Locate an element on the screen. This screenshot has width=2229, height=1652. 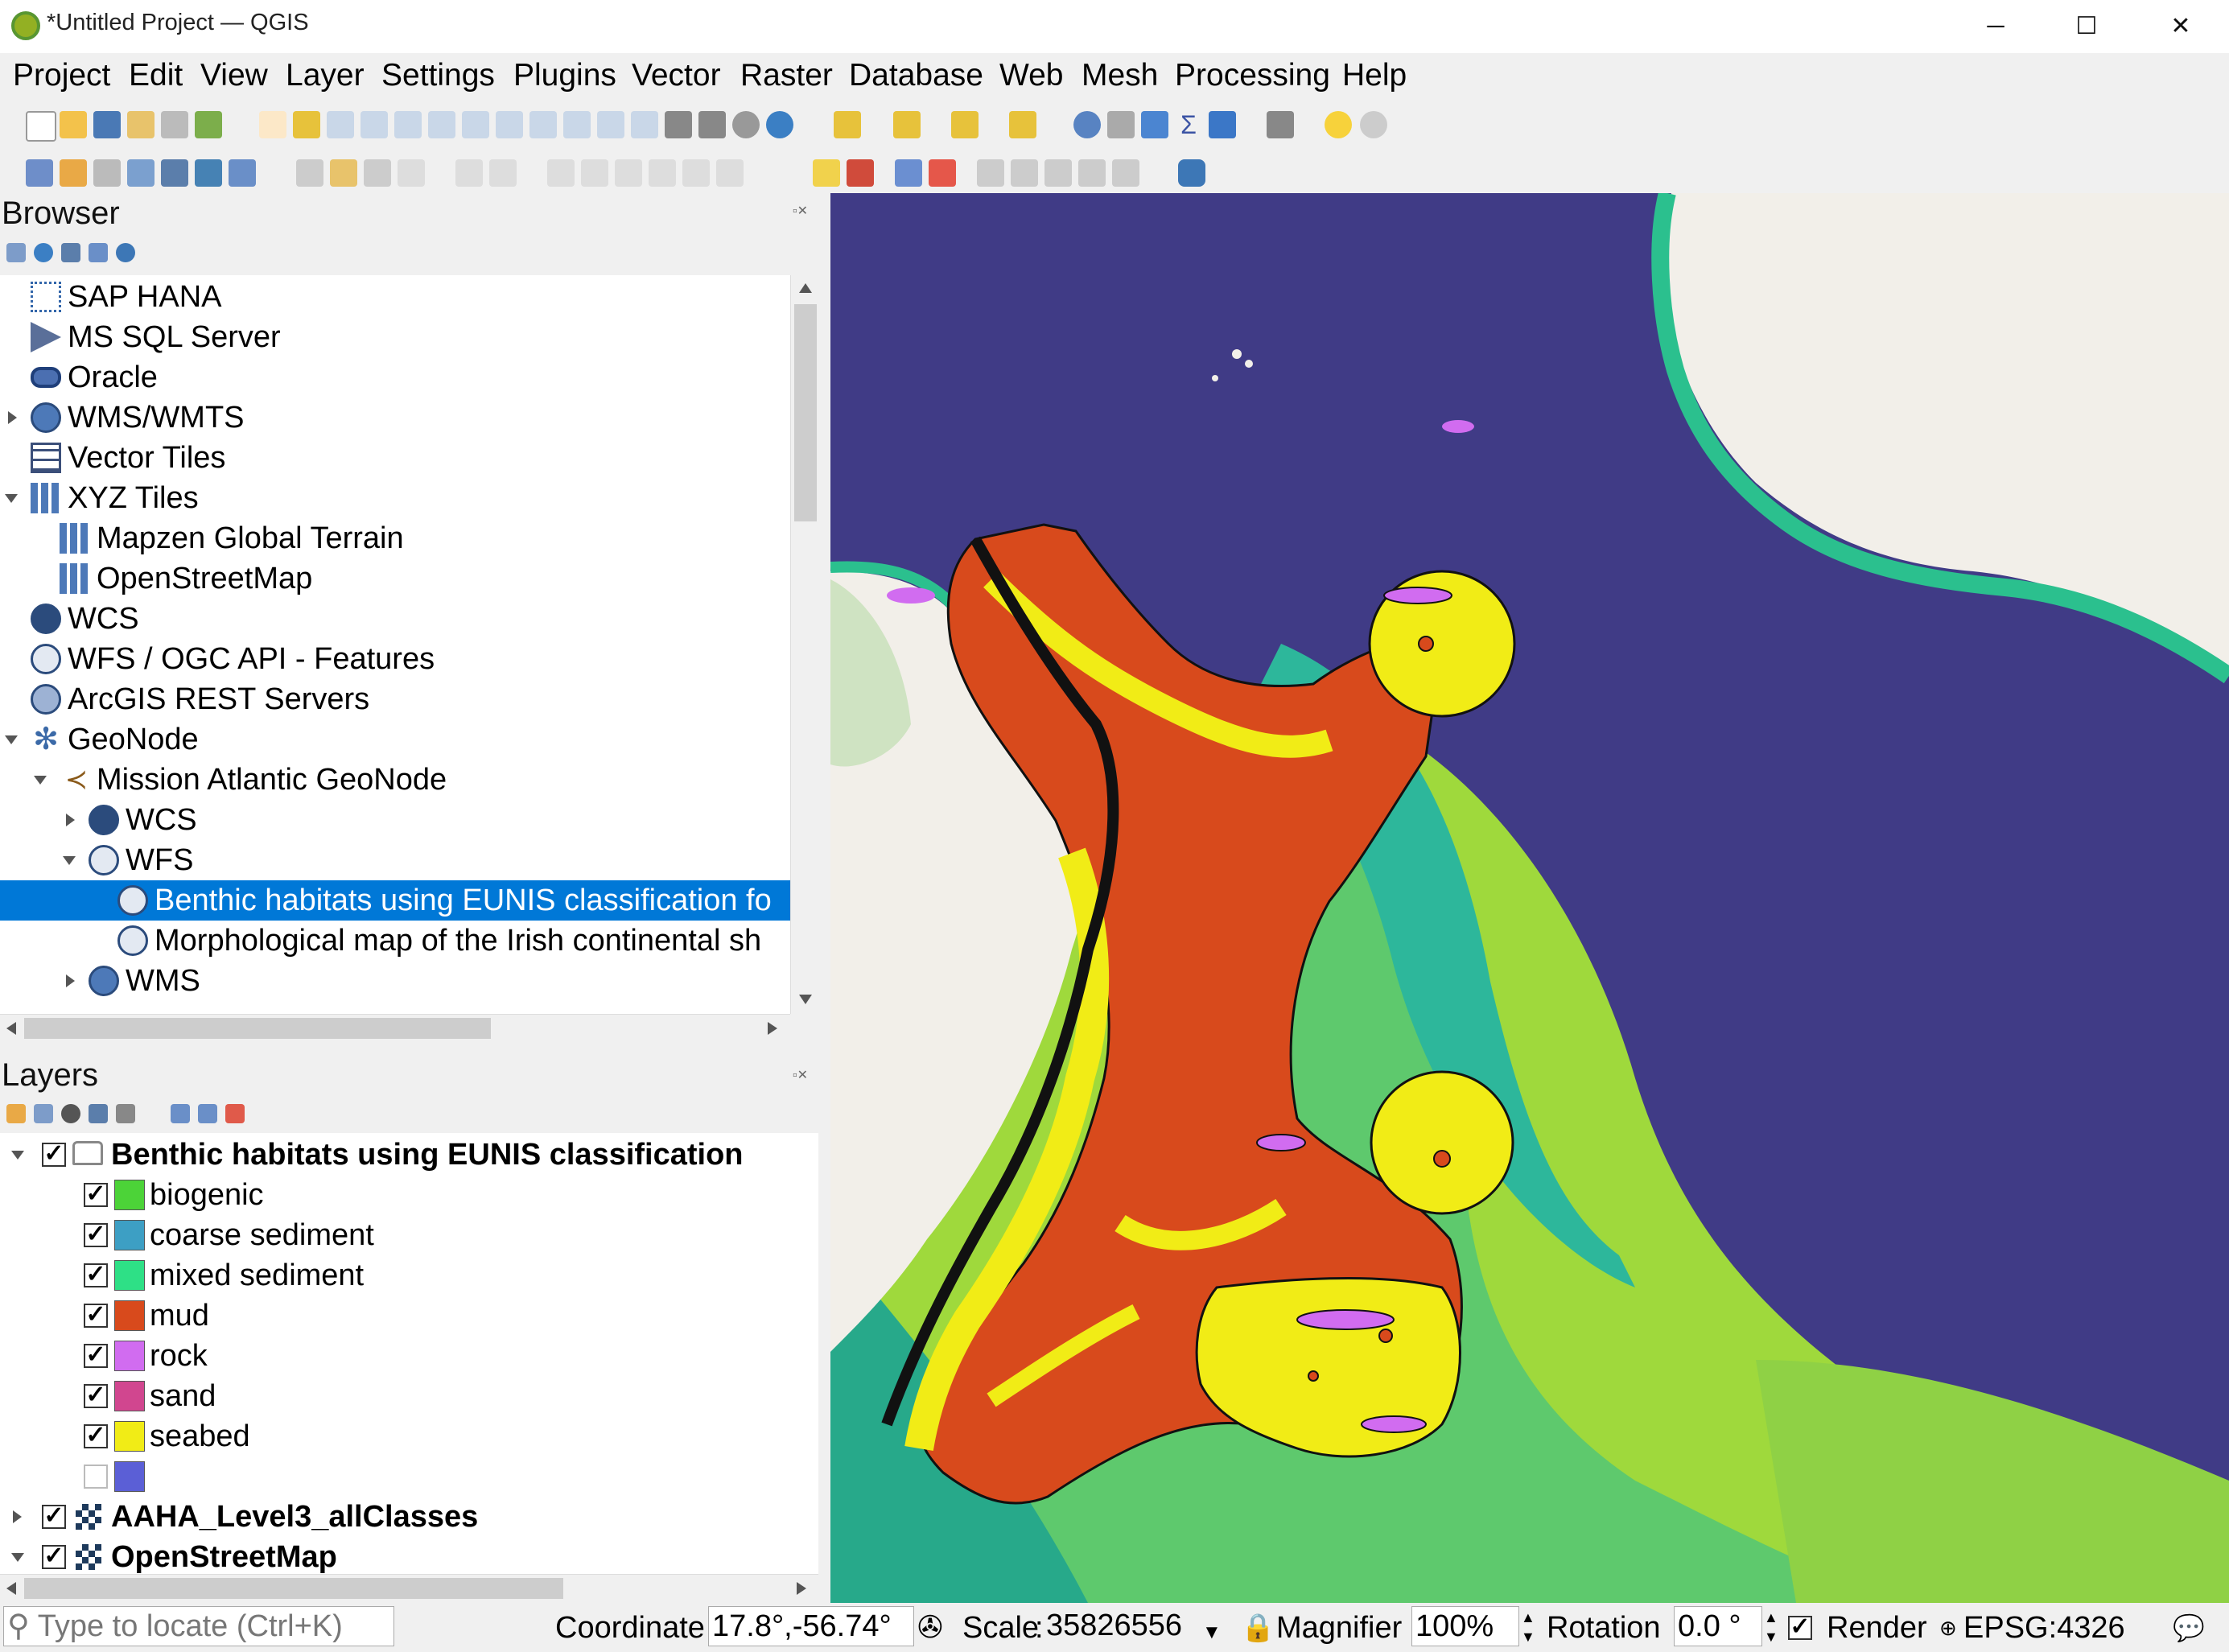
layer-openstreetmap: ✓ OpenStreetMap is located at coordinates (409, 1555).